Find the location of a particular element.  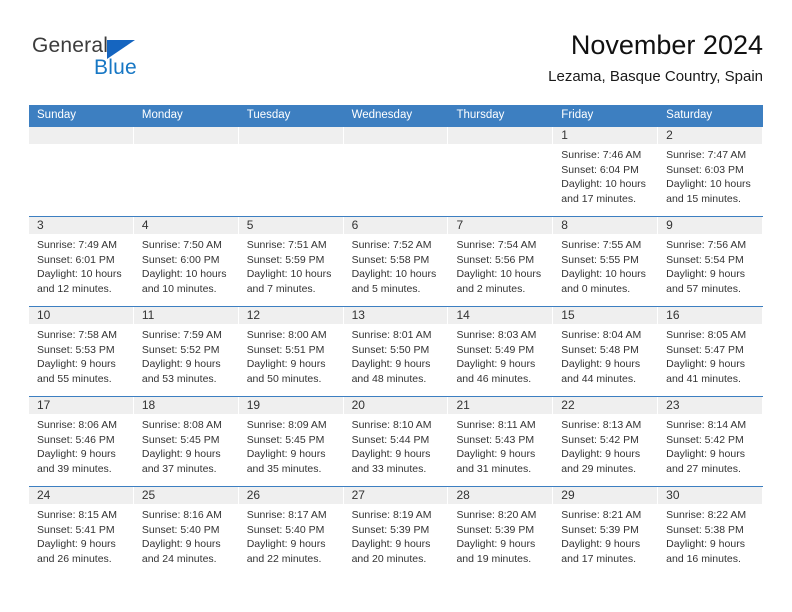

daylight-text-line2: and 44 minutes. is located at coordinates (599, 378).